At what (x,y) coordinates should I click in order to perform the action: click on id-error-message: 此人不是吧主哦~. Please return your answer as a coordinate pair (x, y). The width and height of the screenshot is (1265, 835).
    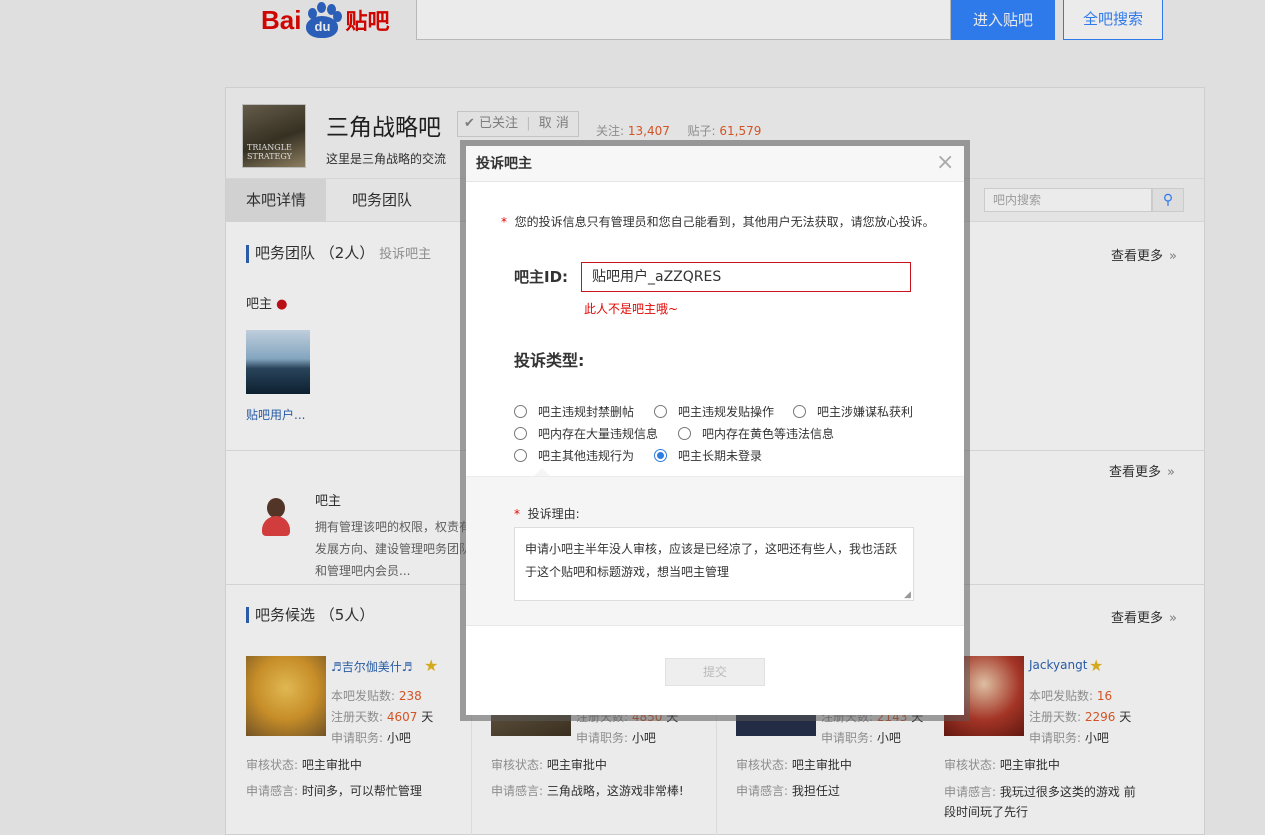
    Looking at the image, I should click on (631, 309).